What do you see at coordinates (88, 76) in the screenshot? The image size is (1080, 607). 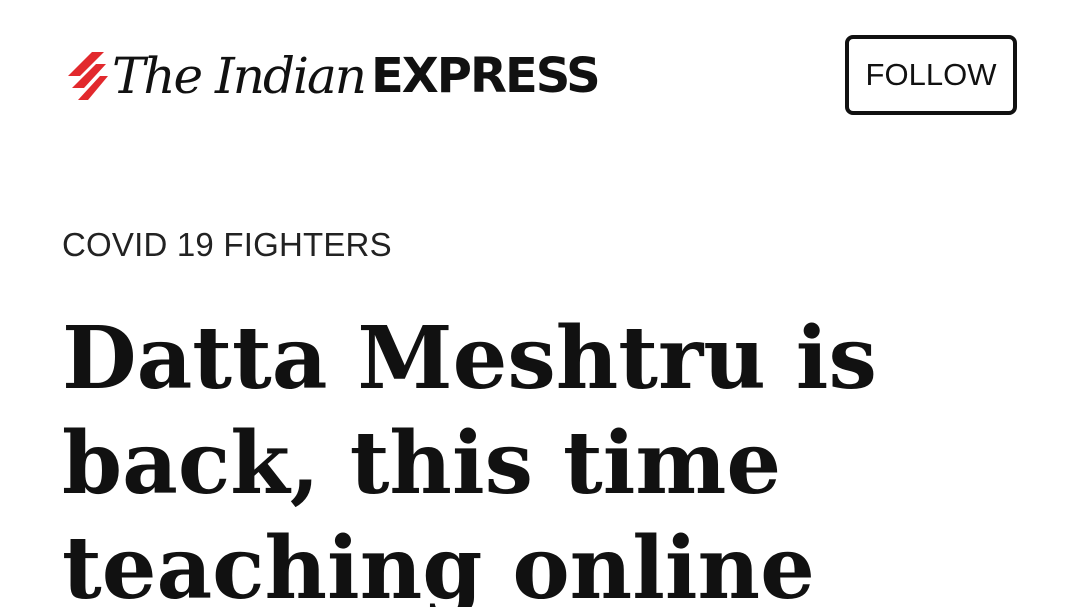 I see `indian-express-logo-mark-icon` at bounding box center [88, 76].